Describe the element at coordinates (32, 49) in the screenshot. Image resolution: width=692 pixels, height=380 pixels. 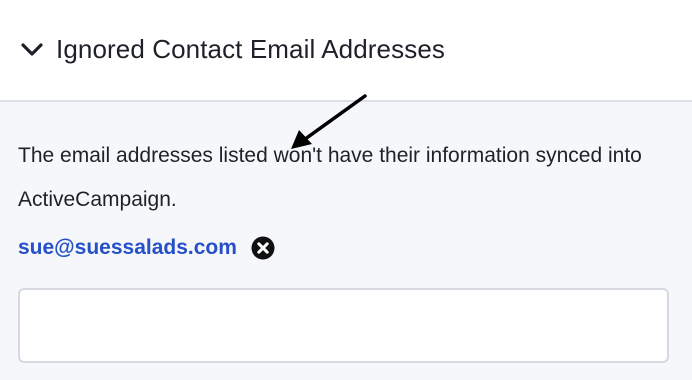
I see `chevron-down-icon` at that location.